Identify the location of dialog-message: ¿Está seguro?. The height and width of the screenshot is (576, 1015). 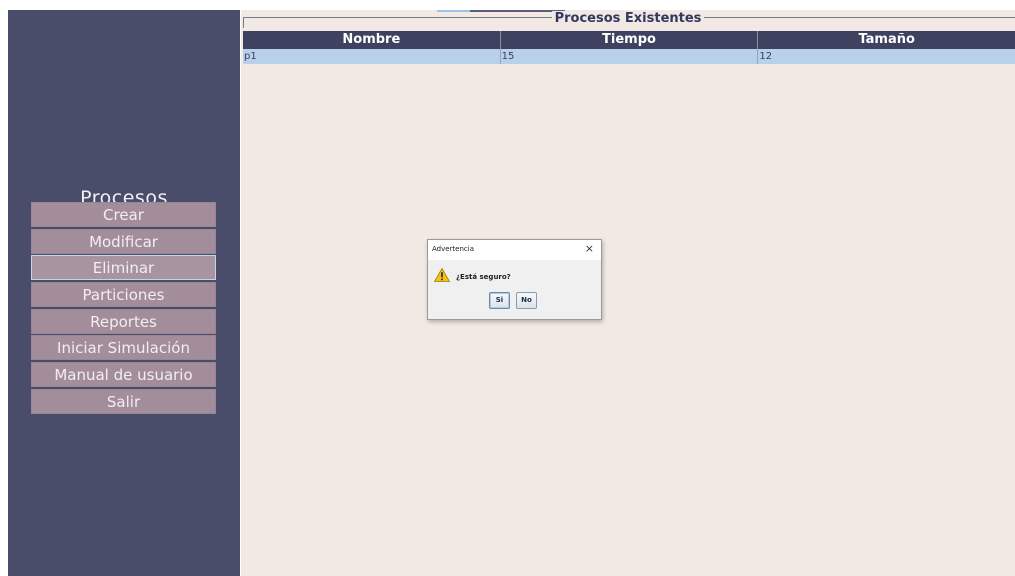
(483, 277).